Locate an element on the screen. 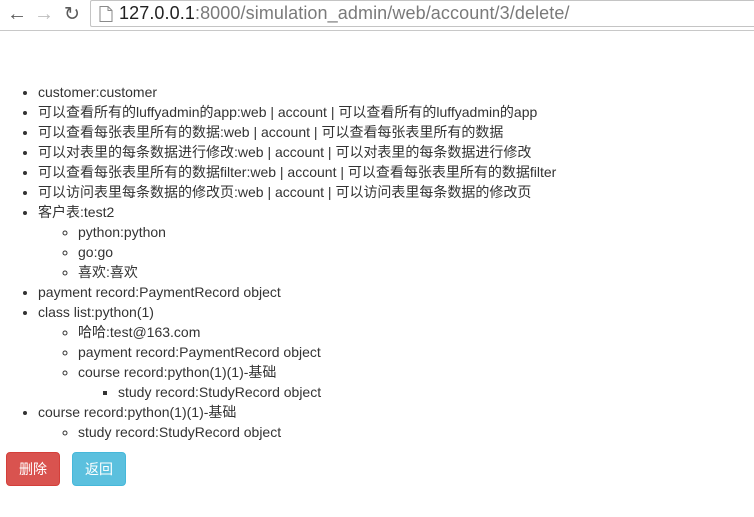 This screenshot has width=754, height=517. list-item: 哈哈:test@163.com is located at coordinates (416, 332).